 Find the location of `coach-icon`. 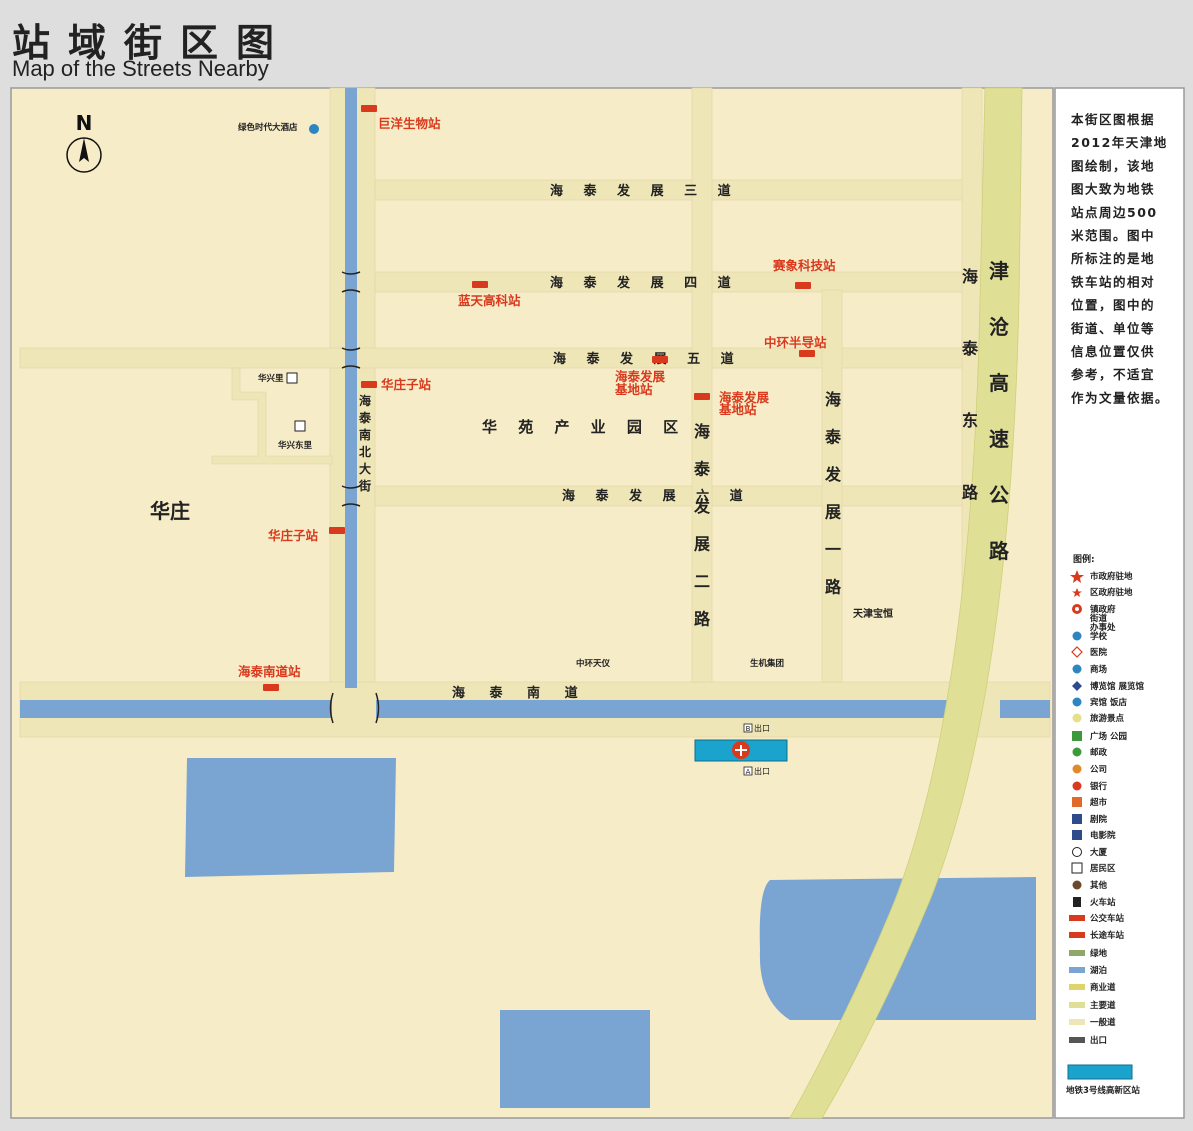

coach-icon is located at coordinates (1077, 935).